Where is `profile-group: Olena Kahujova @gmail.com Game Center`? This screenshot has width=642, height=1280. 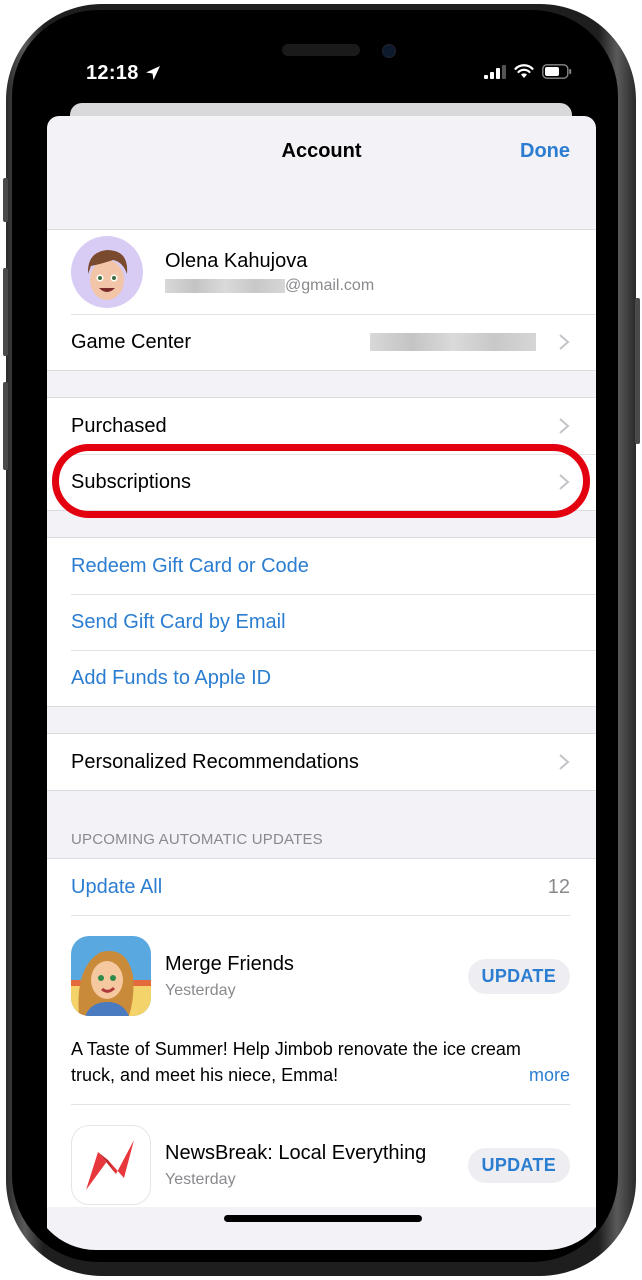 profile-group: Olena Kahujova @gmail.com Game Center is located at coordinates (321, 300).